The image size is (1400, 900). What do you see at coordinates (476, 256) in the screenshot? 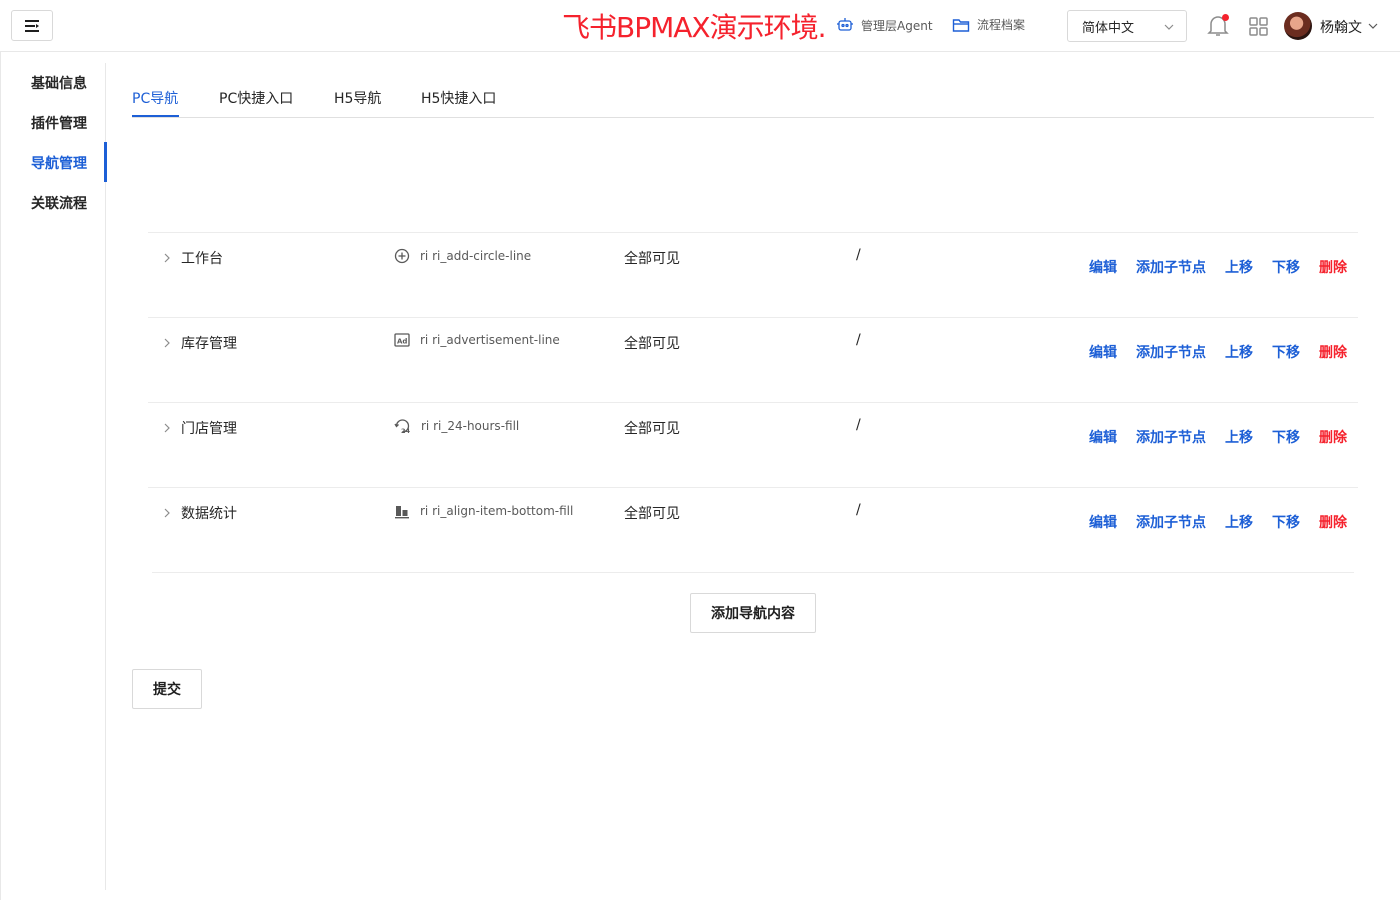
I see `nav-item-icon-text: ri ri_add-circle-line` at bounding box center [476, 256].